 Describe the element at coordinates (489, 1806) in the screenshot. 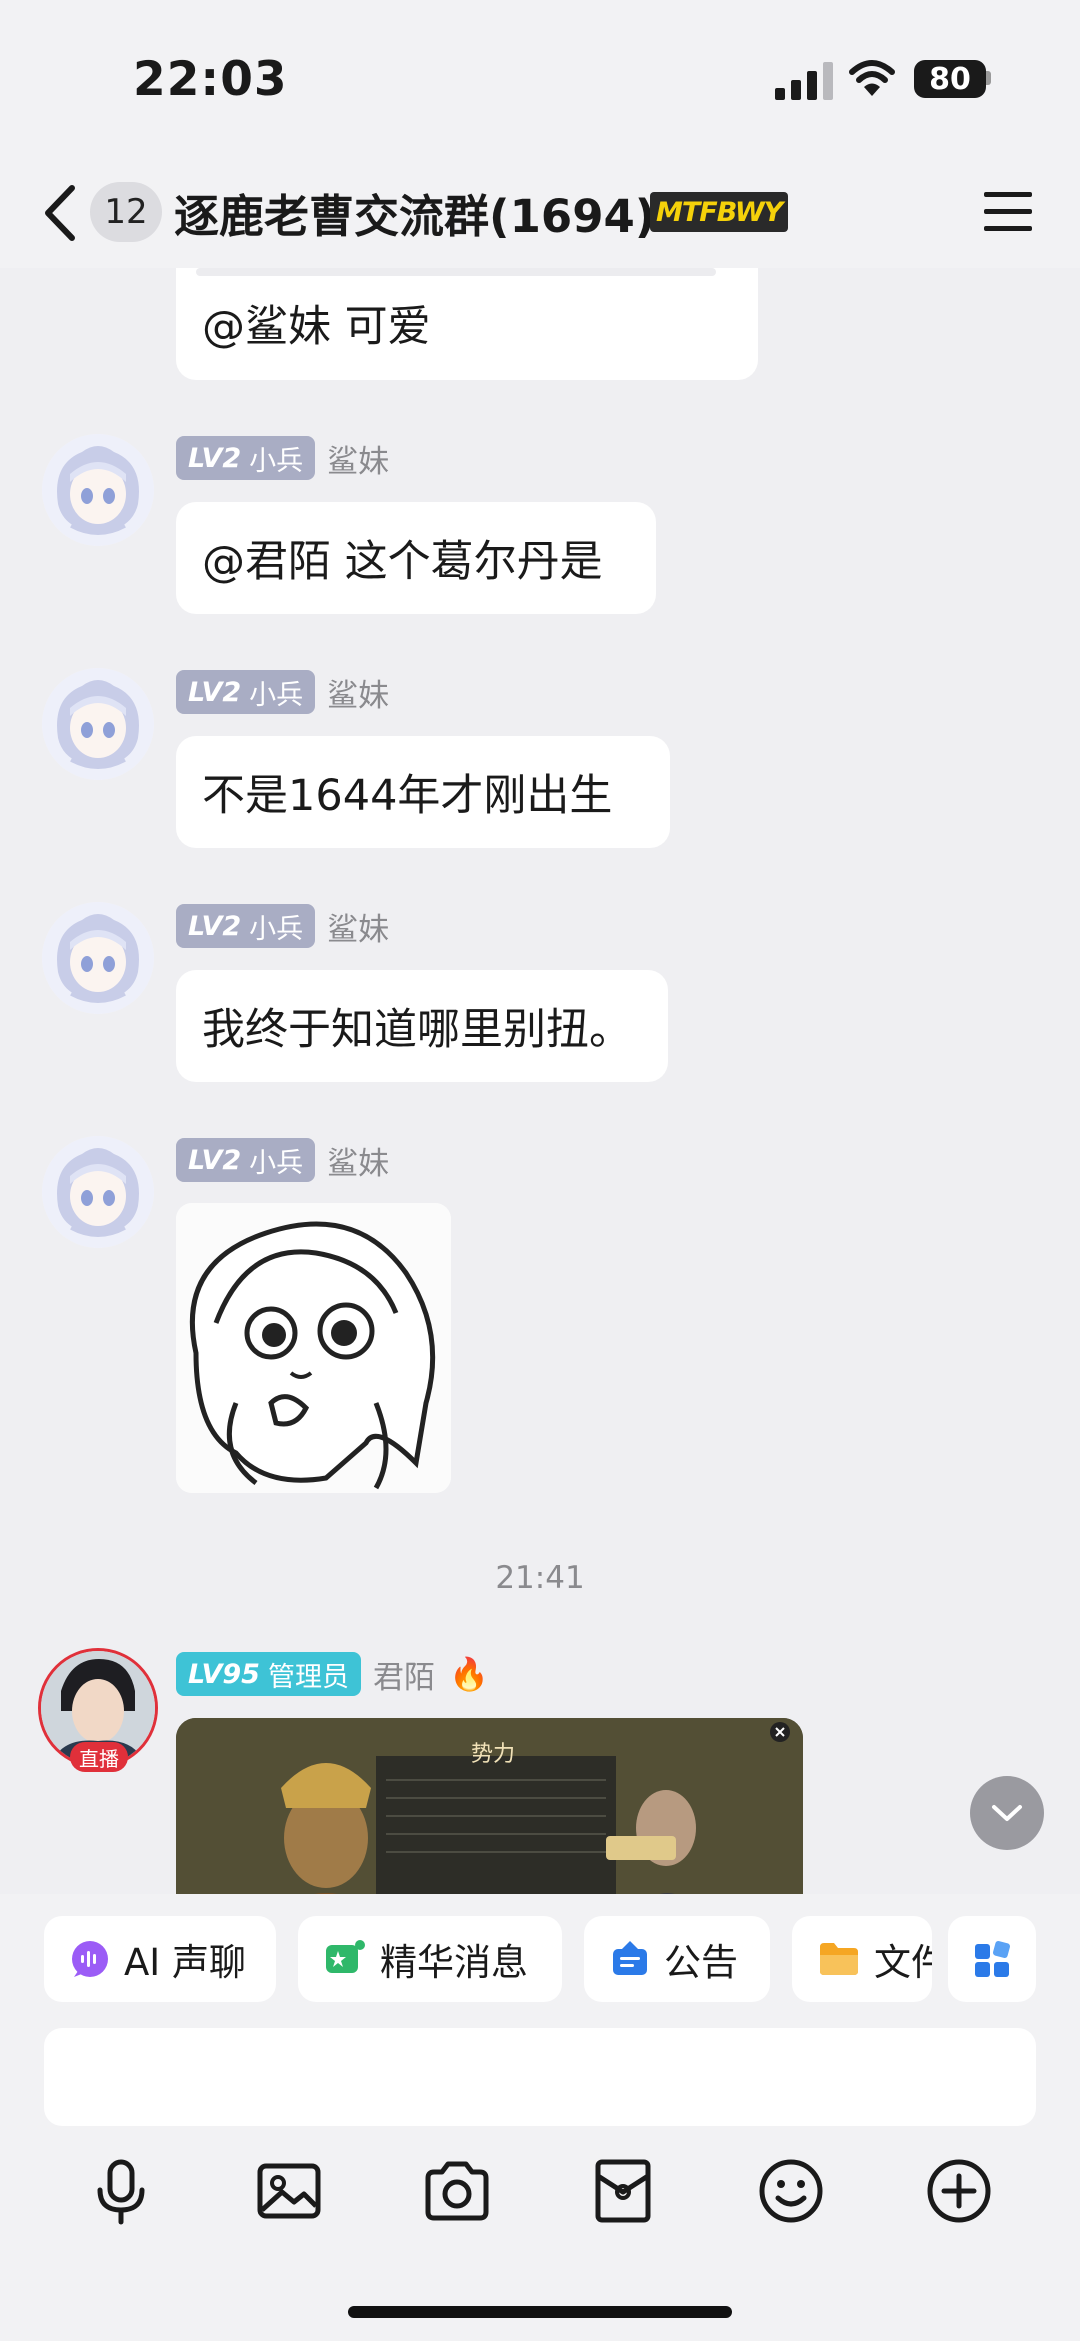

I see `game-screenshot-image: 势力` at that location.